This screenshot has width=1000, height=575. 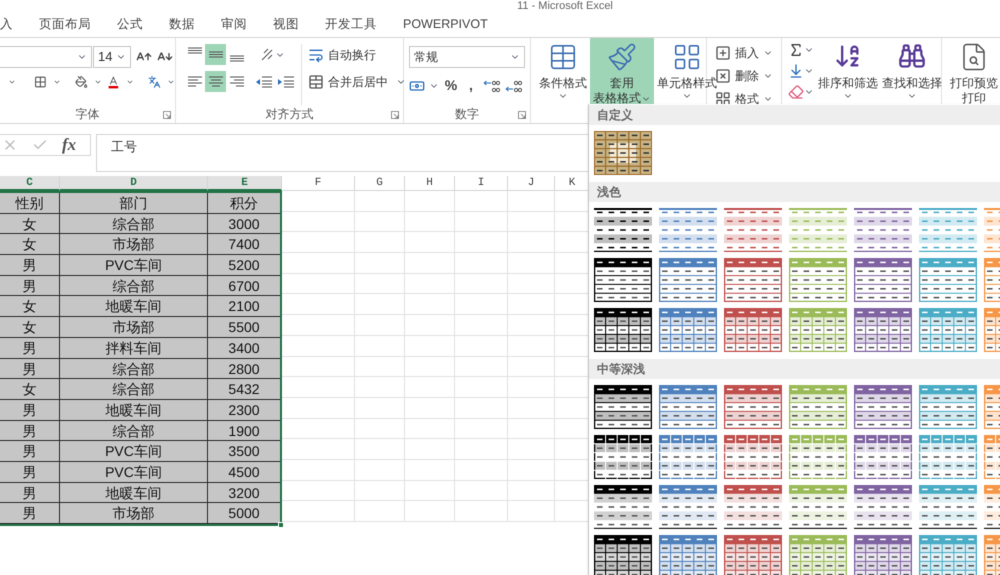 I want to click on ribbon-tab: 数据, so click(x=182, y=24).